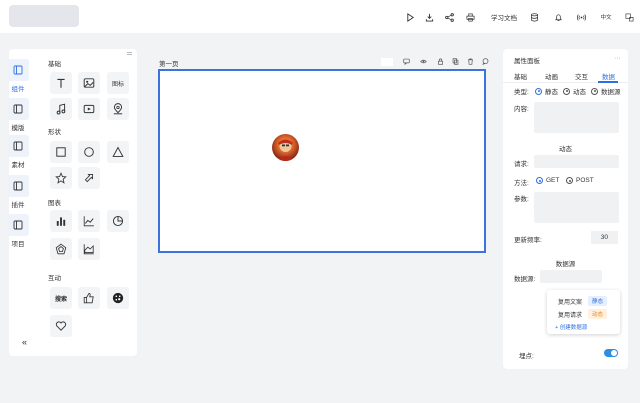 The width and height of the screenshot is (640, 403). What do you see at coordinates (521, 199) in the screenshot?
I see `params-label: 参数:` at bounding box center [521, 199].